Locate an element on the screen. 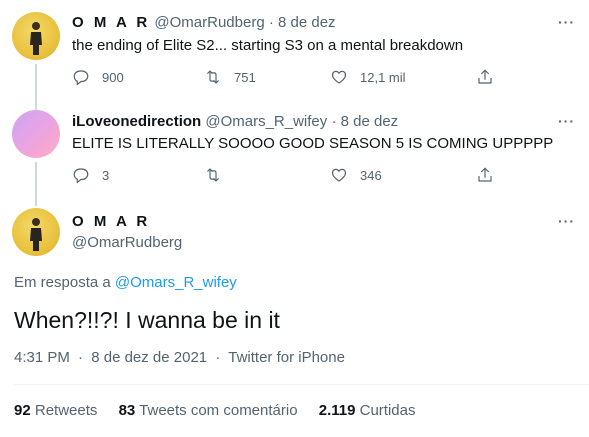 This screenshot has height=437, width=589. reply-button: 3 is located at coordinates (90, 175).